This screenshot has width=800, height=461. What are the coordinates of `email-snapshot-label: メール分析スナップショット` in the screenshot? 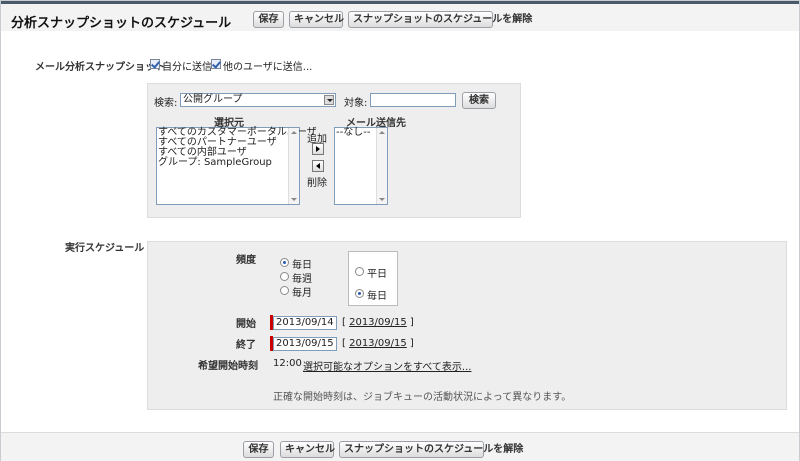 It's located at (100, 67).